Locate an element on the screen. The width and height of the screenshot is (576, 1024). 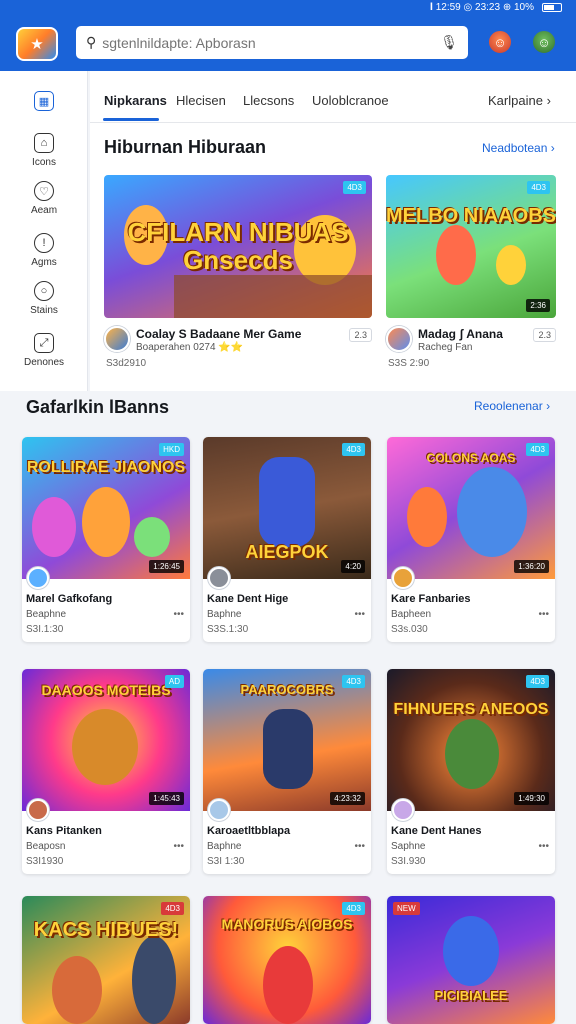
quality-badge: NEW is located at coordinates (406, 908).